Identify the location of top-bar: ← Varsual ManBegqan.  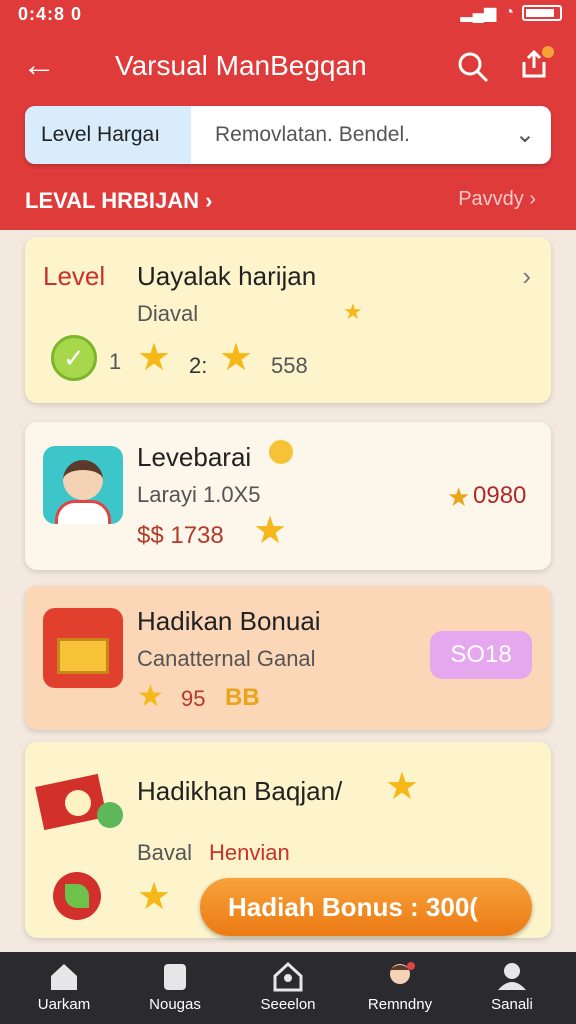
(288, 67).